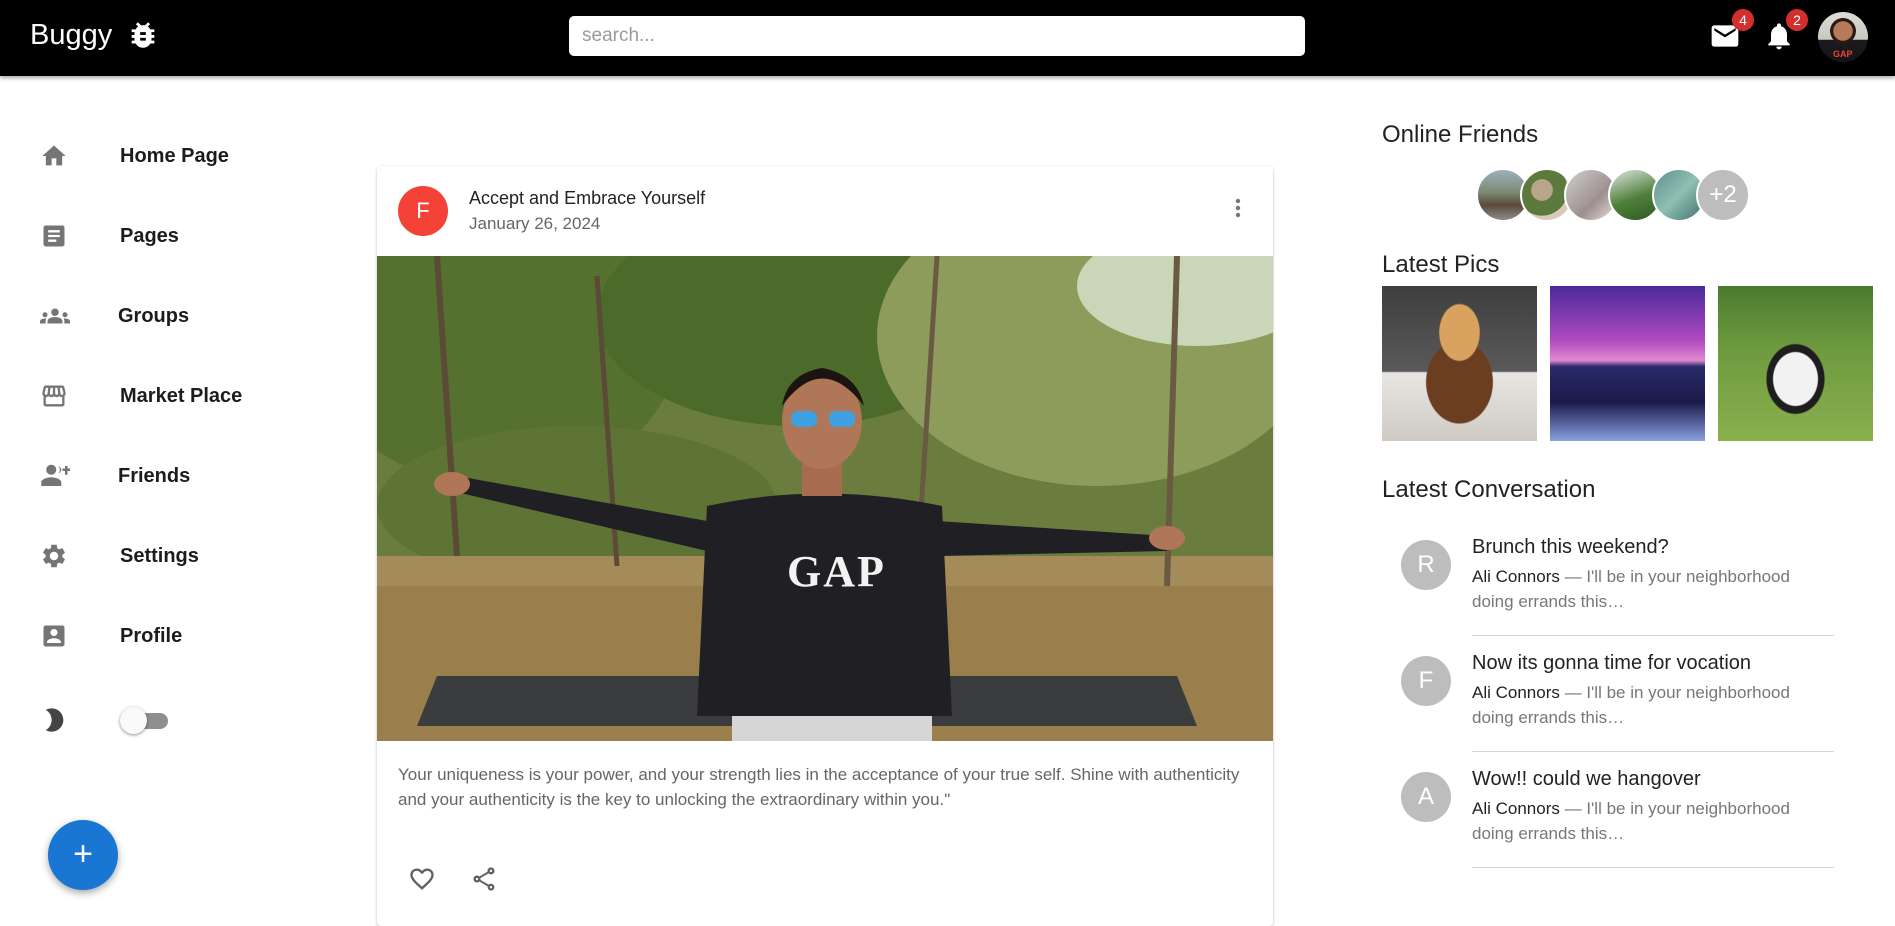 The height and width of the screenshot is (926, 1895). I want to click on heart-icon, so click(422, 879).